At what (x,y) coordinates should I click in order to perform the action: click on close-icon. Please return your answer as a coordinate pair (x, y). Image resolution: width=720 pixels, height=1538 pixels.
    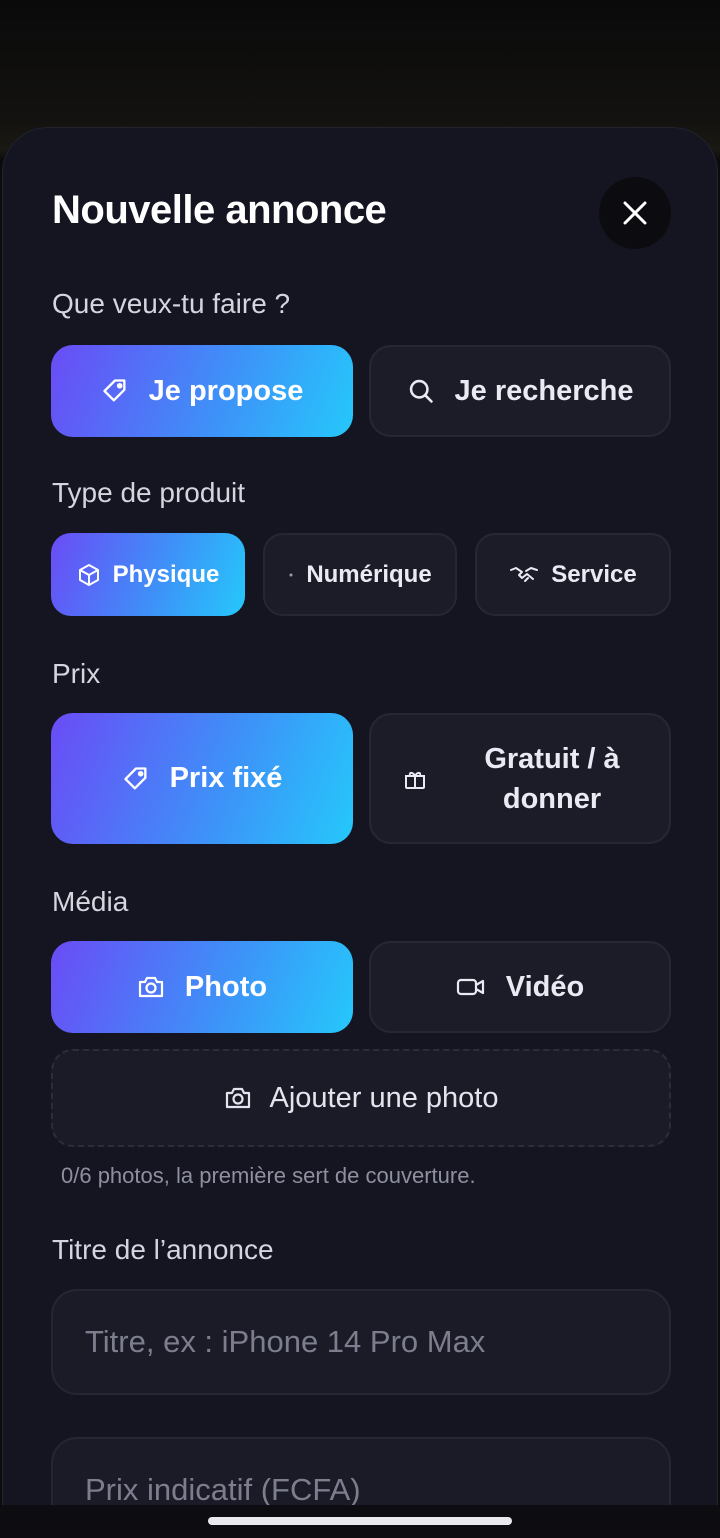
    Looking at the image, I should click on (635, 213).